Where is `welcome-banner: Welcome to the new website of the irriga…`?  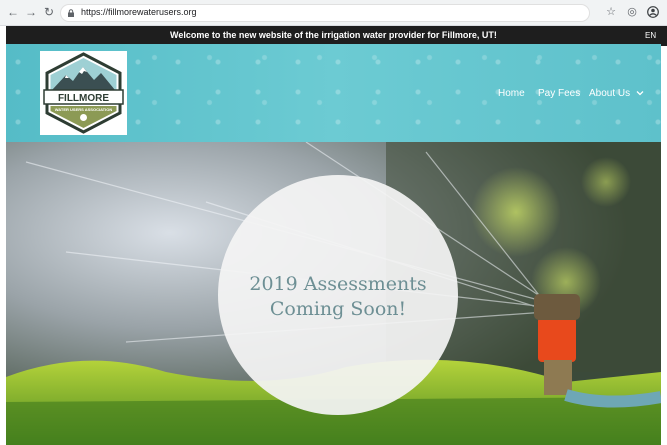
welcome-banner: Welcome to the new website of the irriga… is located at coordinates (333, 35).